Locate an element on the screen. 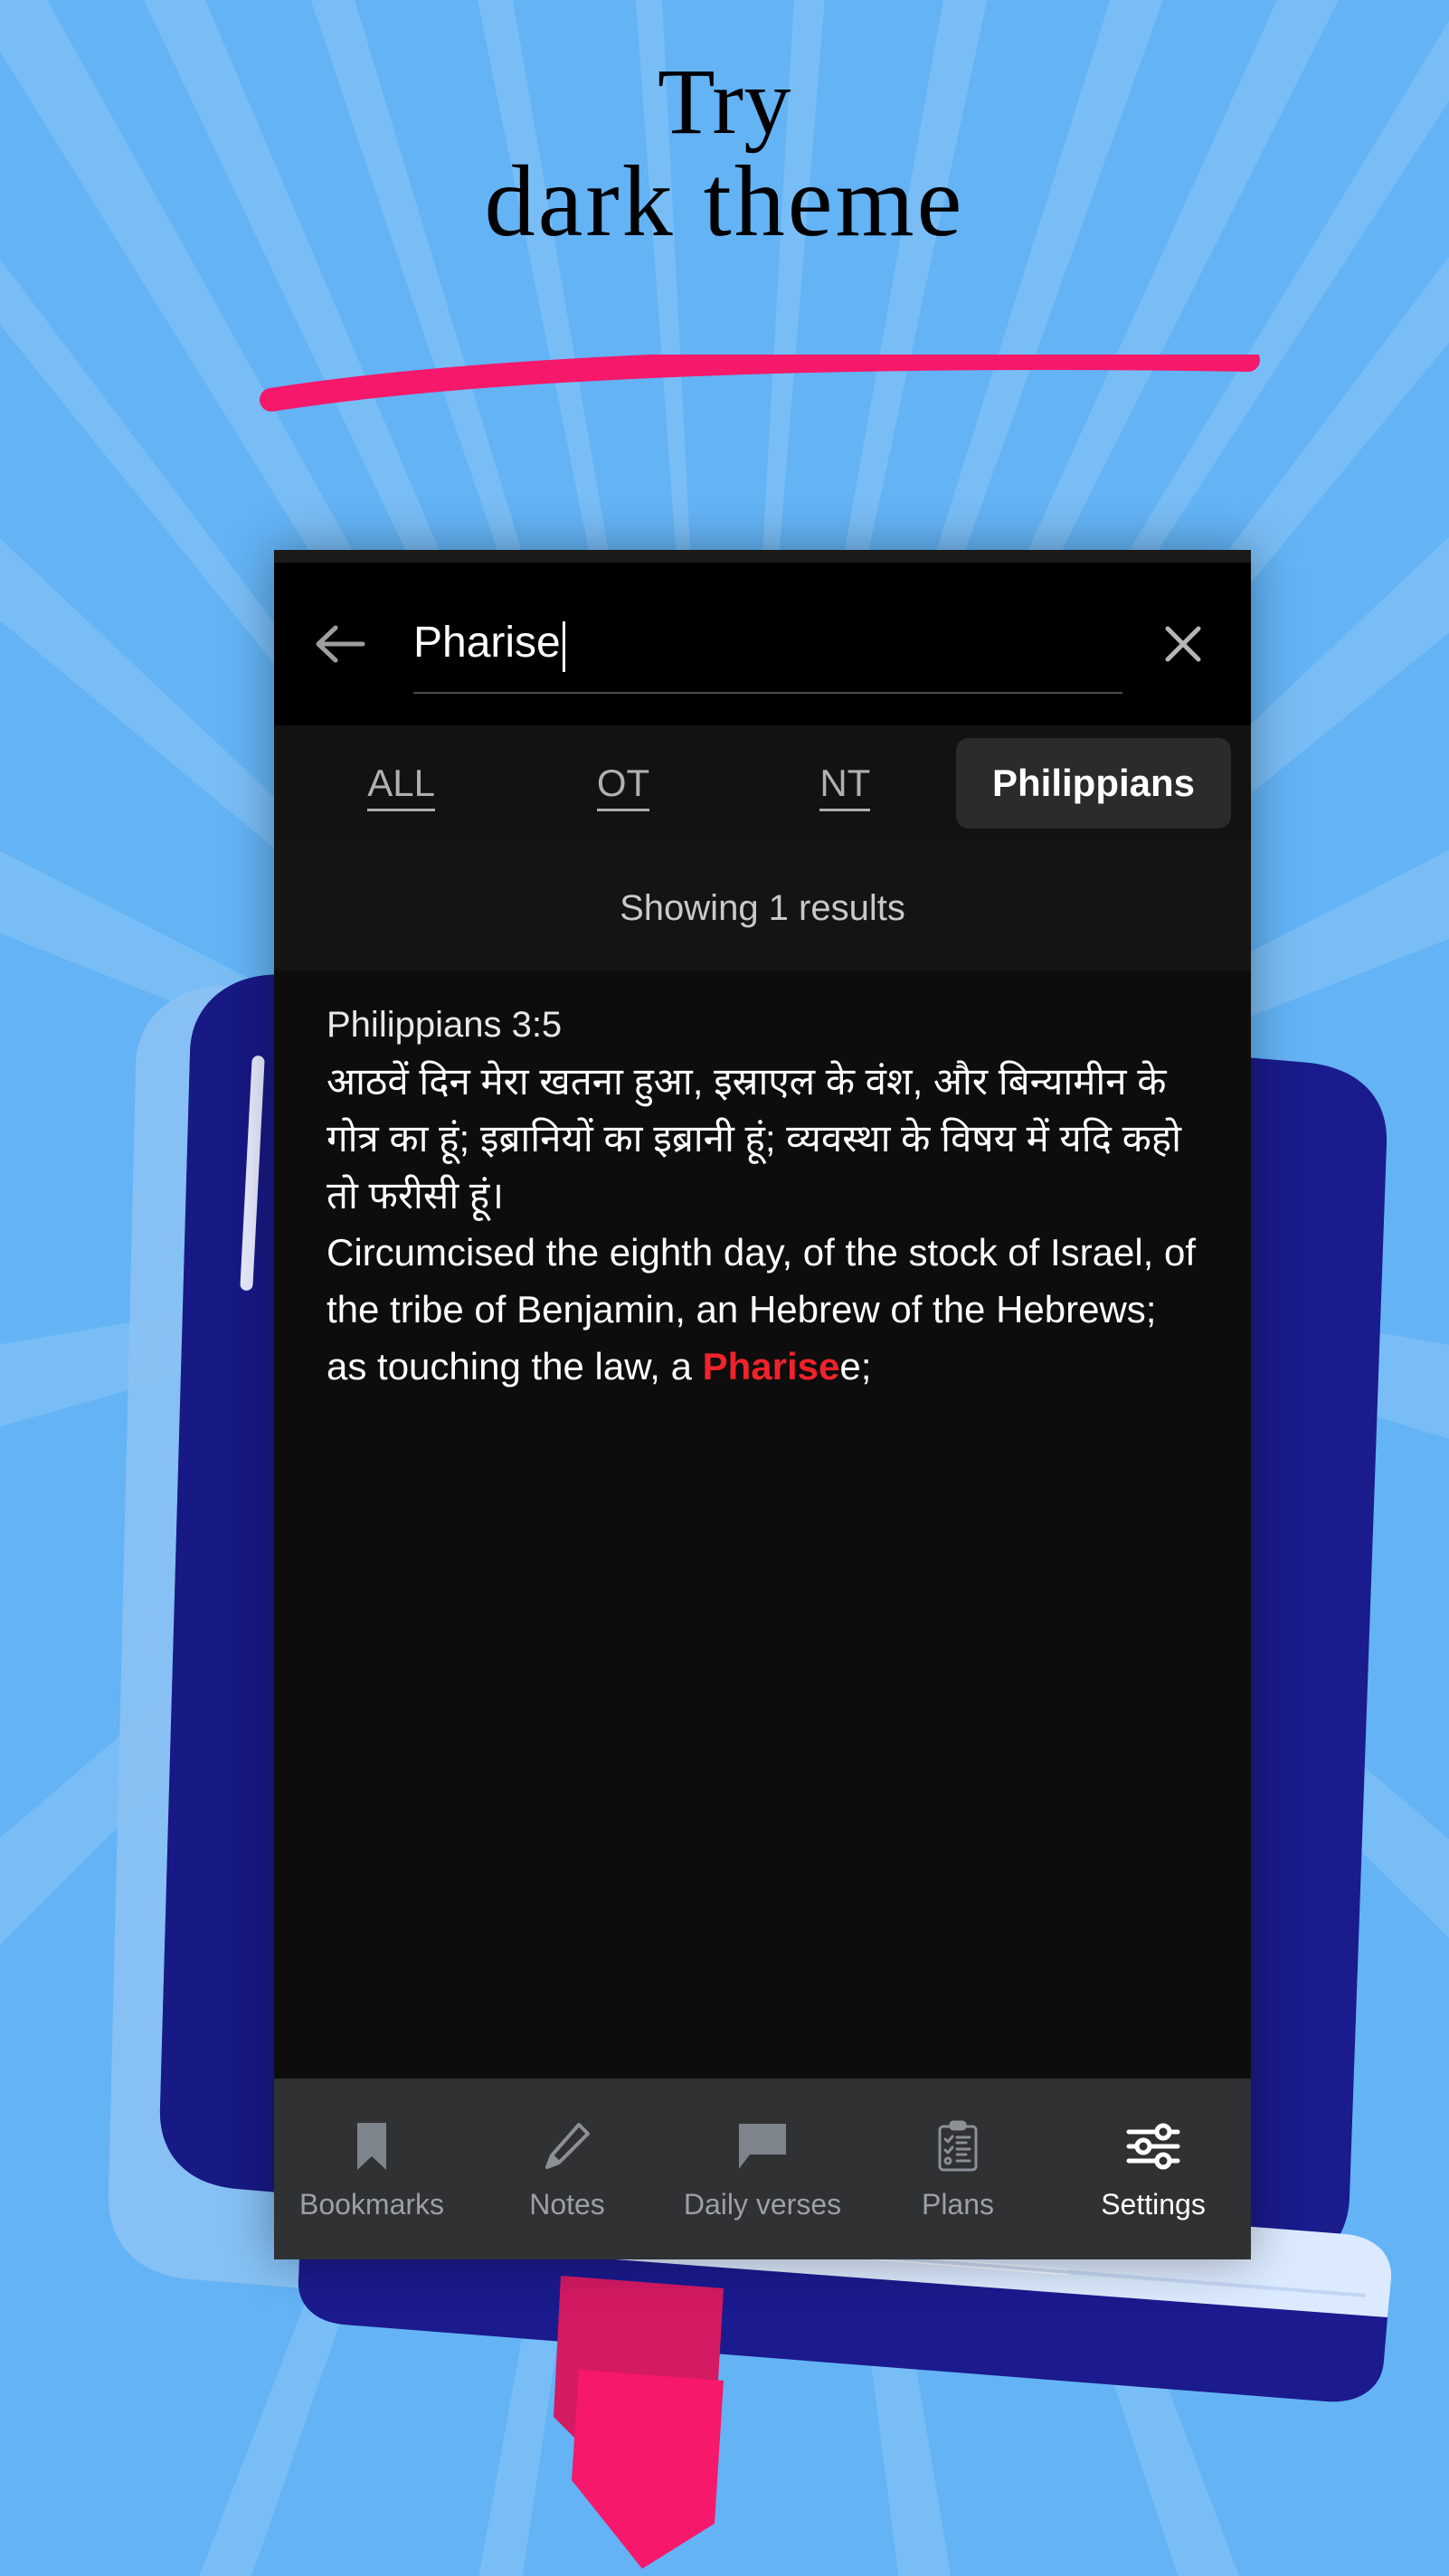 The image size is (1449, 2576). nav-item-plans-label: Plans is located at coordinates (958, 2204).